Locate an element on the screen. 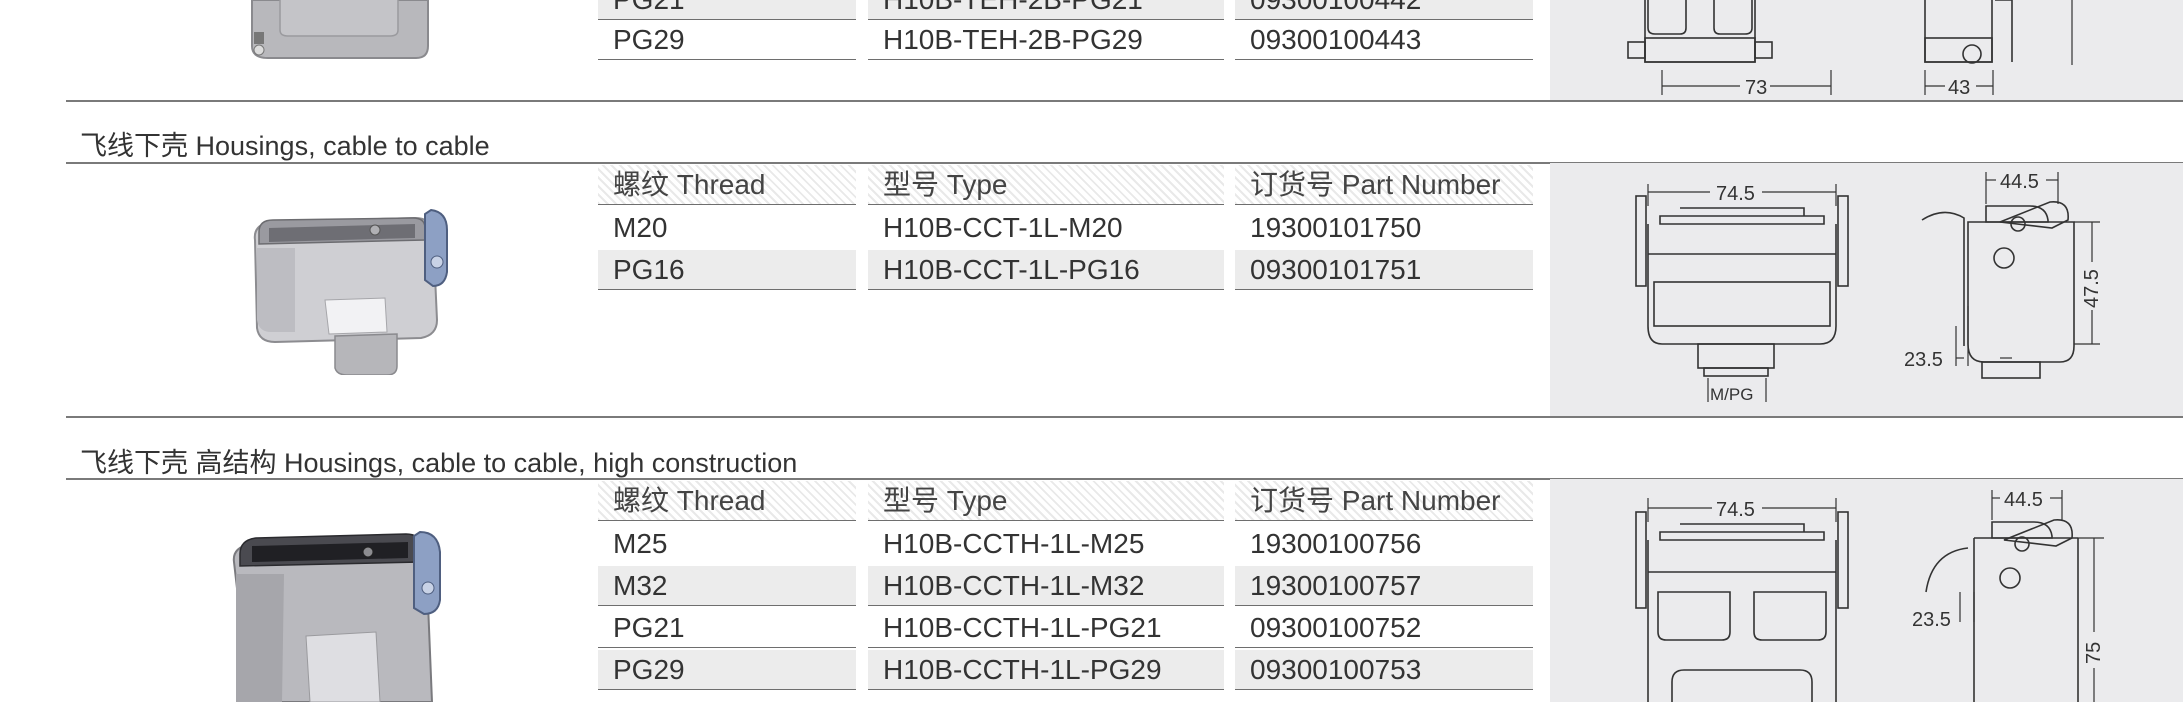  part-number-cell: 09300100443 is located at coordinates (1384, 40).